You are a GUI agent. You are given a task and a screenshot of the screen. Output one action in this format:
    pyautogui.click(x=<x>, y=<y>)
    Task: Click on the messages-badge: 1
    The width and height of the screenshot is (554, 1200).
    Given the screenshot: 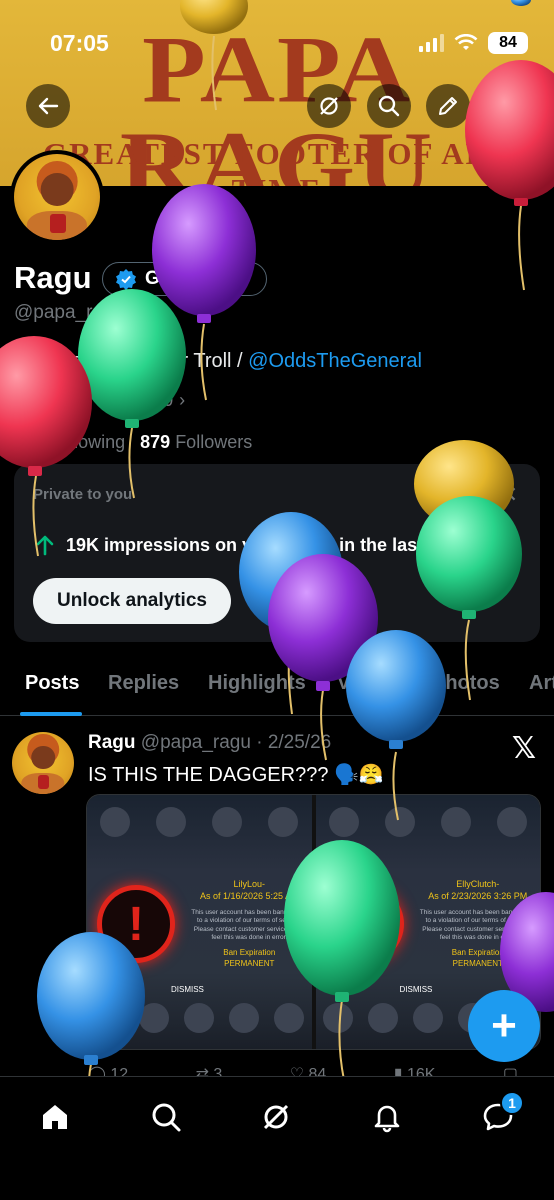 What is the action you would take?
    pyautogui.click(x=512, y=1103)
    